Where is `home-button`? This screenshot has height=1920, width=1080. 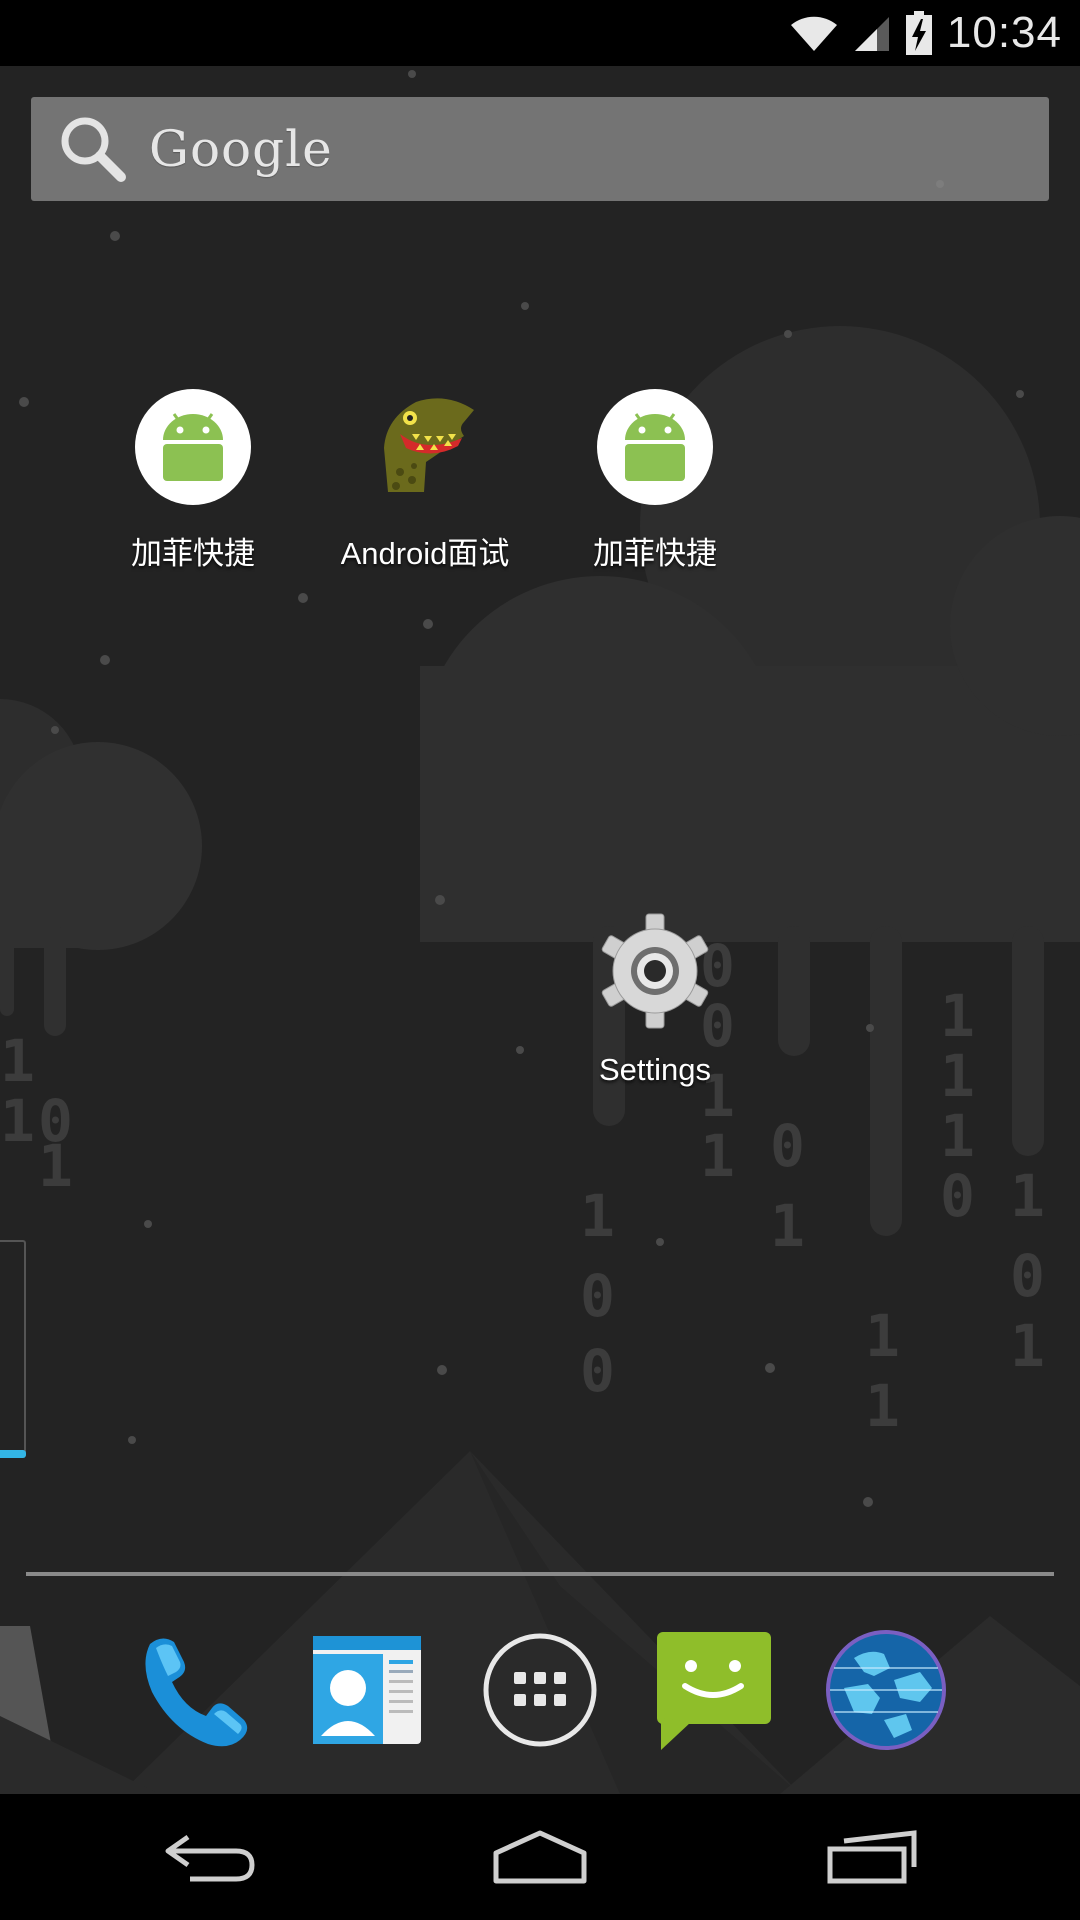
home-button is located at coordinates (540, 1857).